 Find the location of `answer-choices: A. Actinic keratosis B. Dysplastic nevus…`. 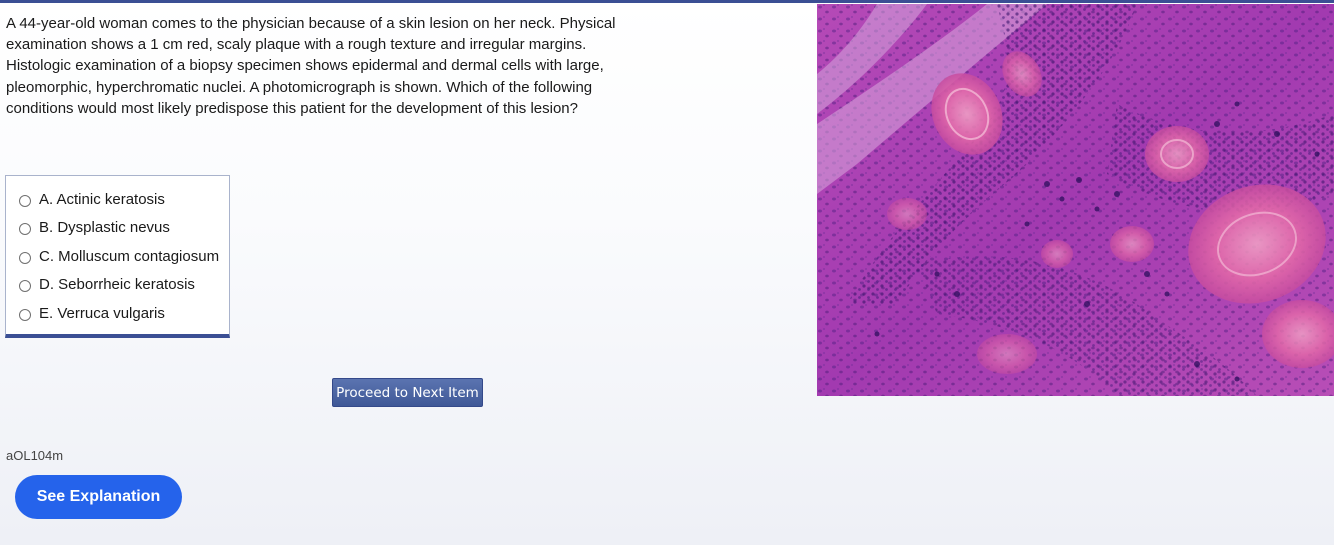

answer-choices: A. Actinic keratosis B. Dysplastic nevus… is located at coordinates (117, 256).